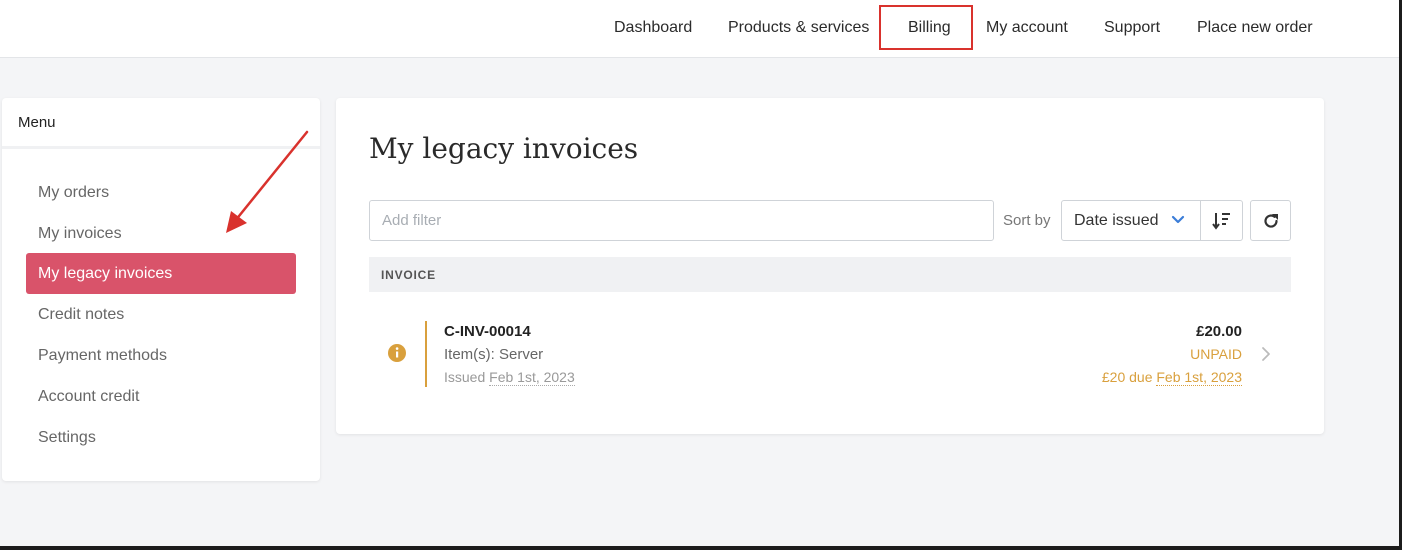 The height and width of the screenshot is (550, 1402). I want to click on sidebar-item-settings: Settings, so click(161, 437).